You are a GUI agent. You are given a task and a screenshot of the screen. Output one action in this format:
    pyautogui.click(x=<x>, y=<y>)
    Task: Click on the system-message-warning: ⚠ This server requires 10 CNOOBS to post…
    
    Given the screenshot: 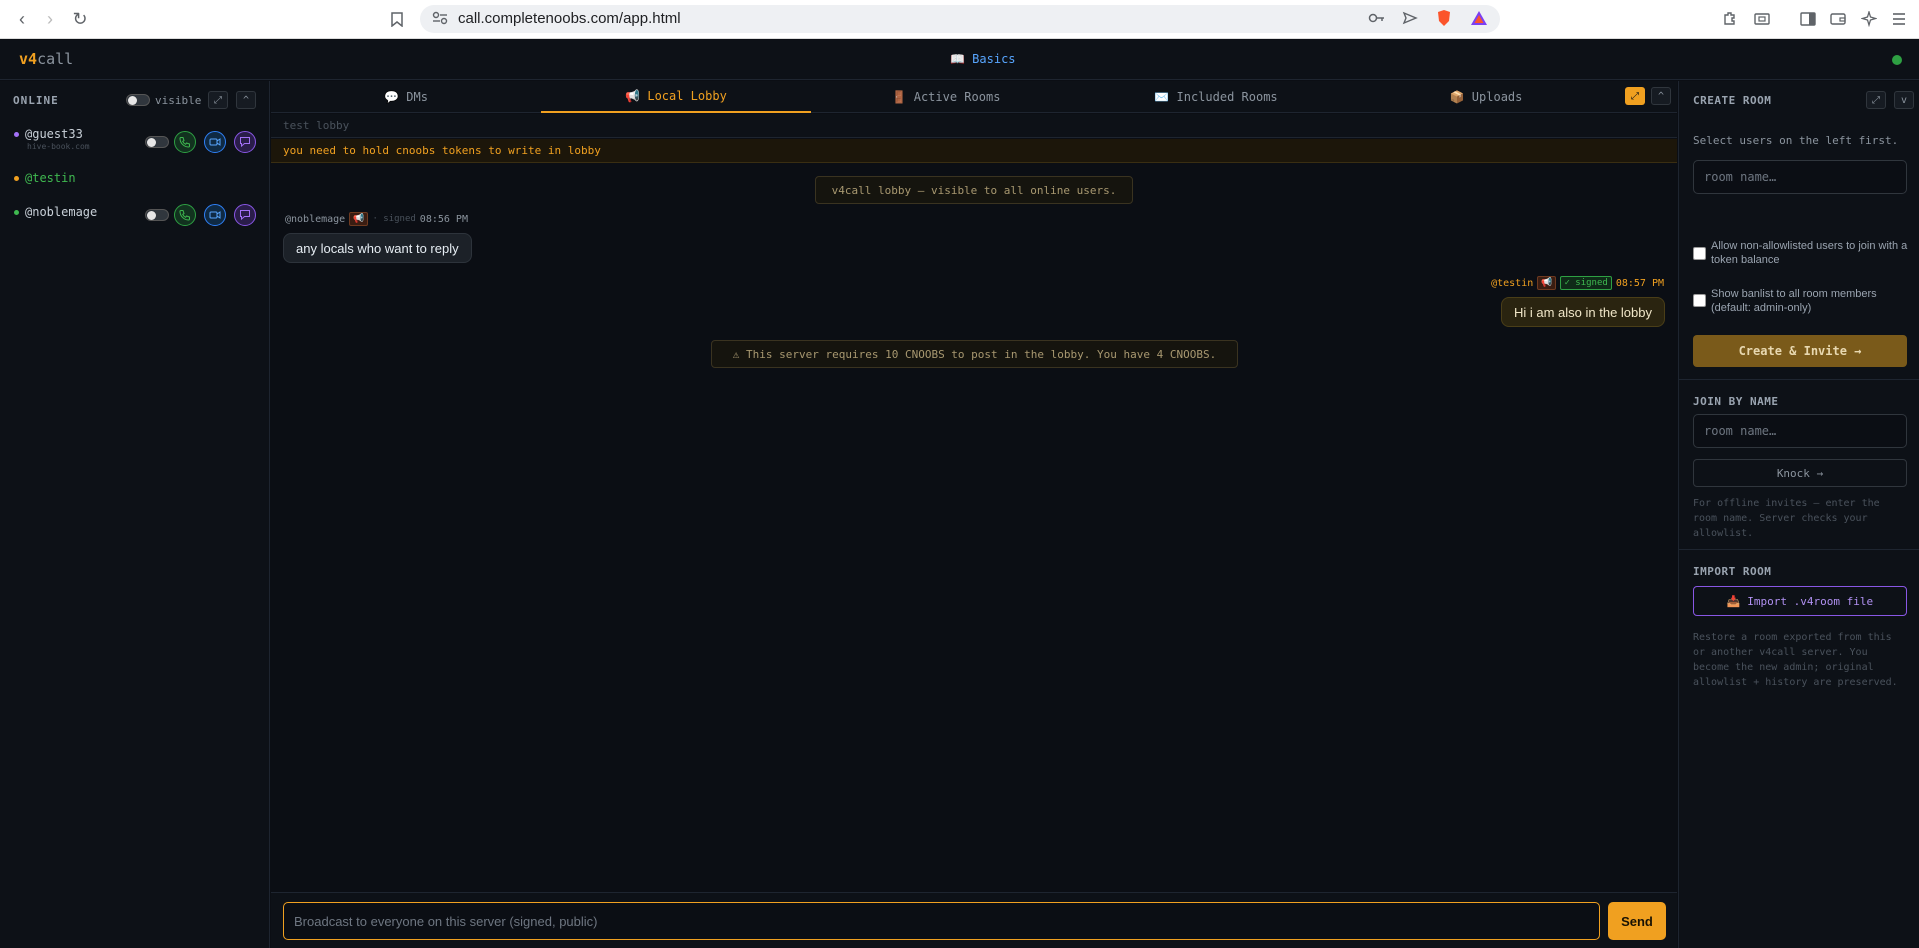 What is the action you would take?
    pyautogui.click(x=974, y=354)
    